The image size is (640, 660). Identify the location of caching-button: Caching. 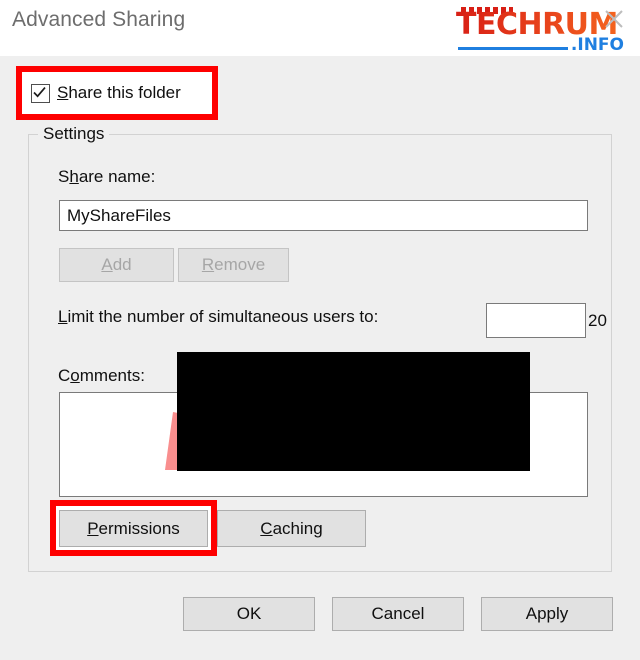
(291, 528).